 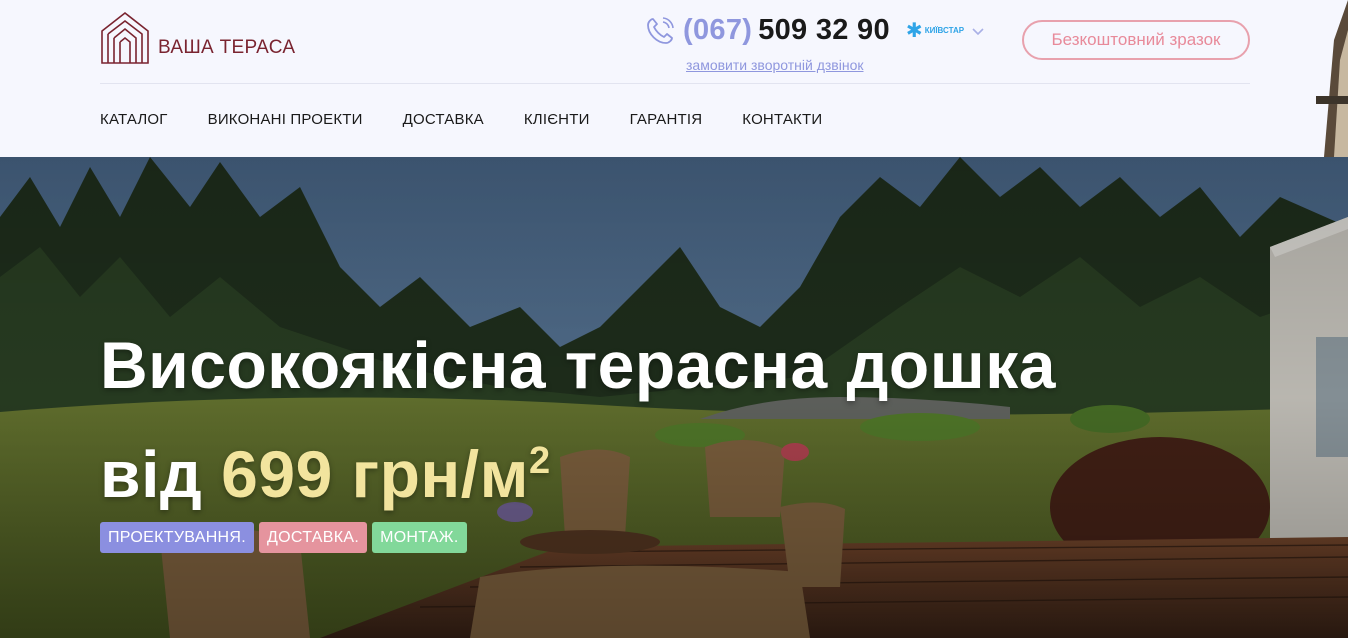 What do you see at coordinates (285, 119) in the screenshot?
I see `nav-item-projects: ВИКОНАНІ ПРОЕКТИ` at bounding box center [285, 119].